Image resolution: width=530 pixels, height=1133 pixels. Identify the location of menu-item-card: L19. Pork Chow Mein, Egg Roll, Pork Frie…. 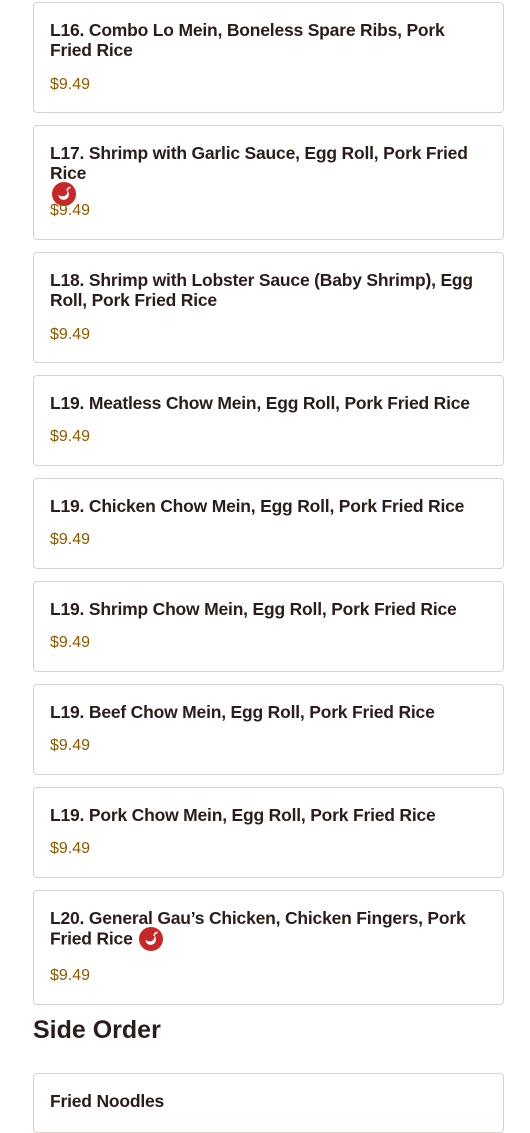
(268, 832).